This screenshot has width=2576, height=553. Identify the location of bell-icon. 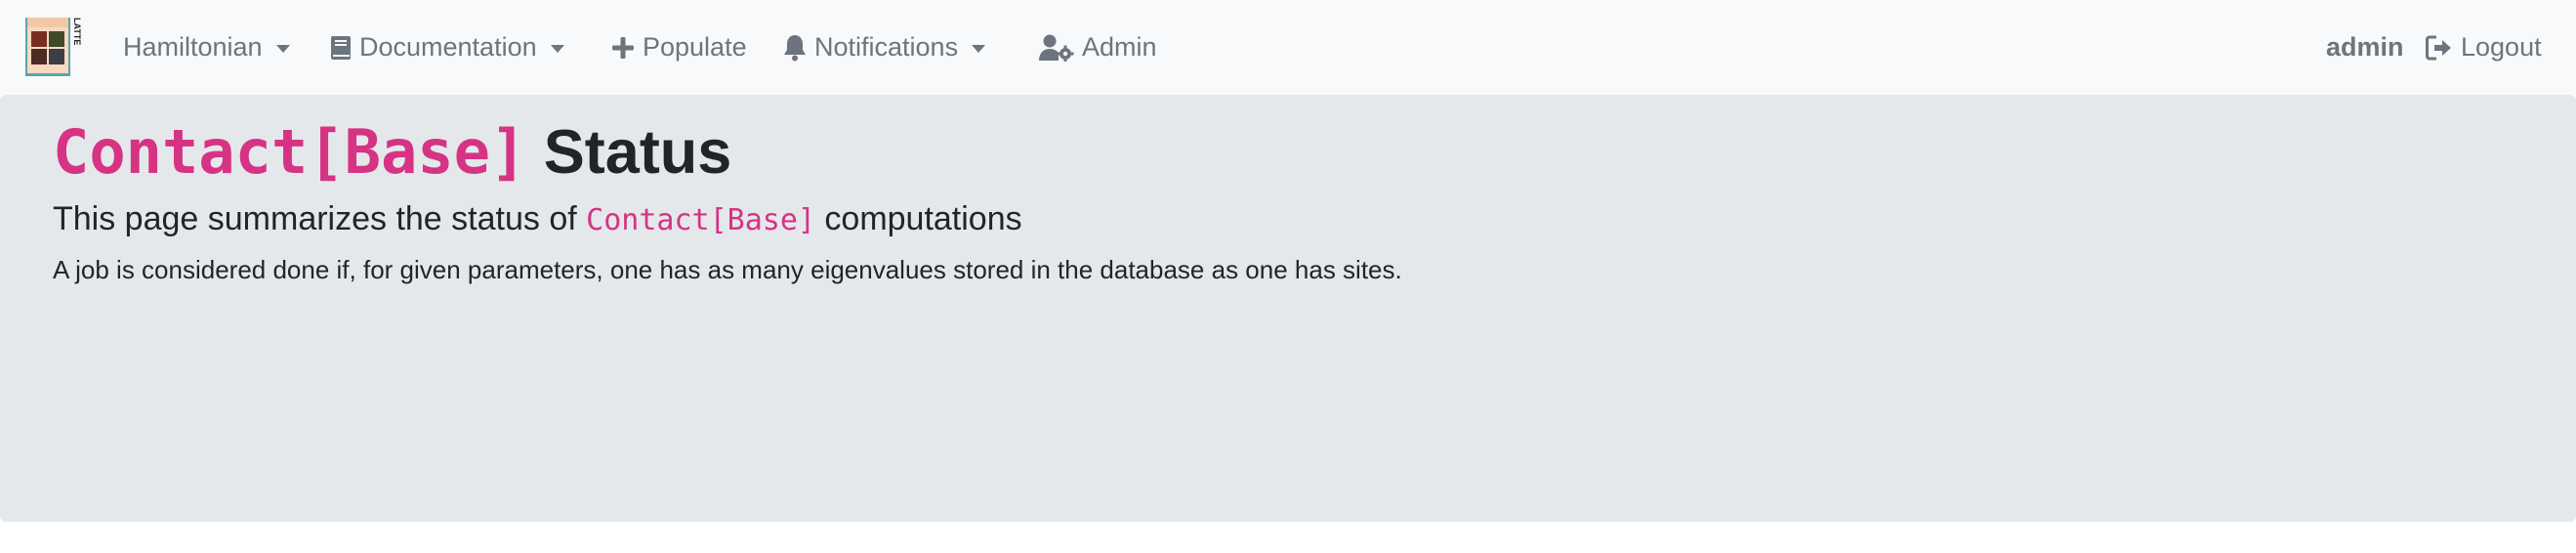
(795, 48).